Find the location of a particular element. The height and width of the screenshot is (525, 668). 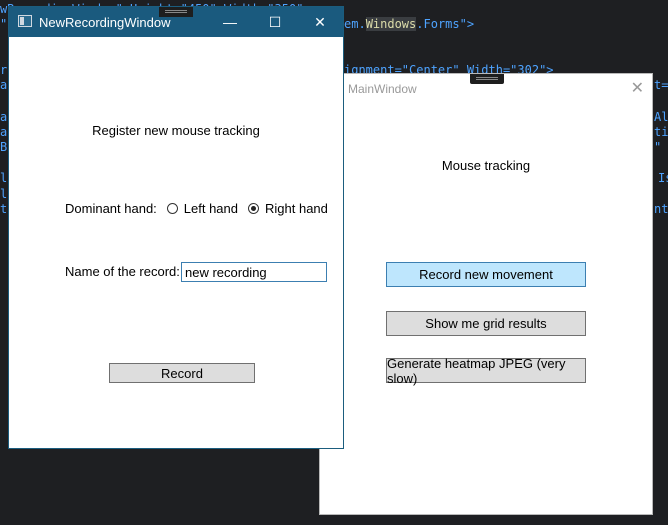

recording-window-title: NewRecordingWindow is located at coordinates (105, 22).